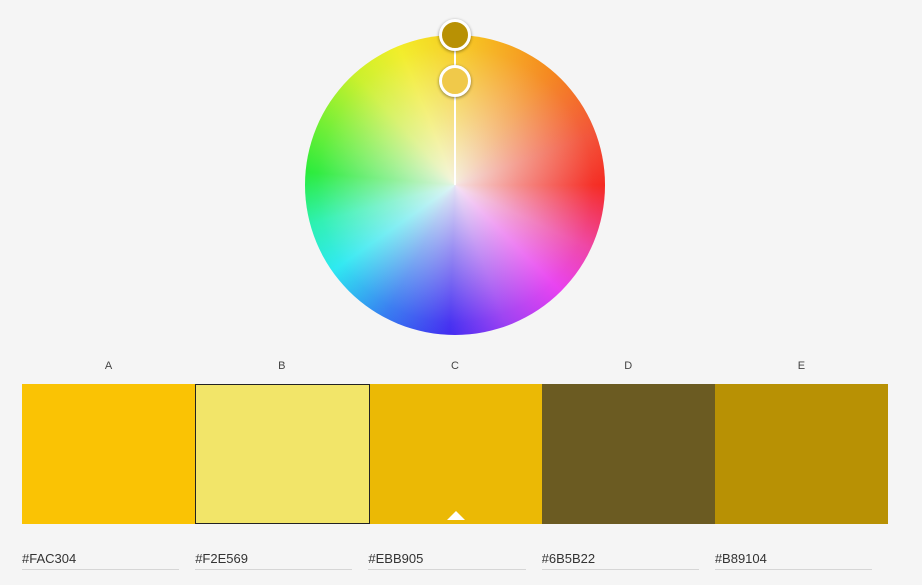 The height and width of the screenshot is (585, 922). I want to click on hex-input-d, so click(620, 559).